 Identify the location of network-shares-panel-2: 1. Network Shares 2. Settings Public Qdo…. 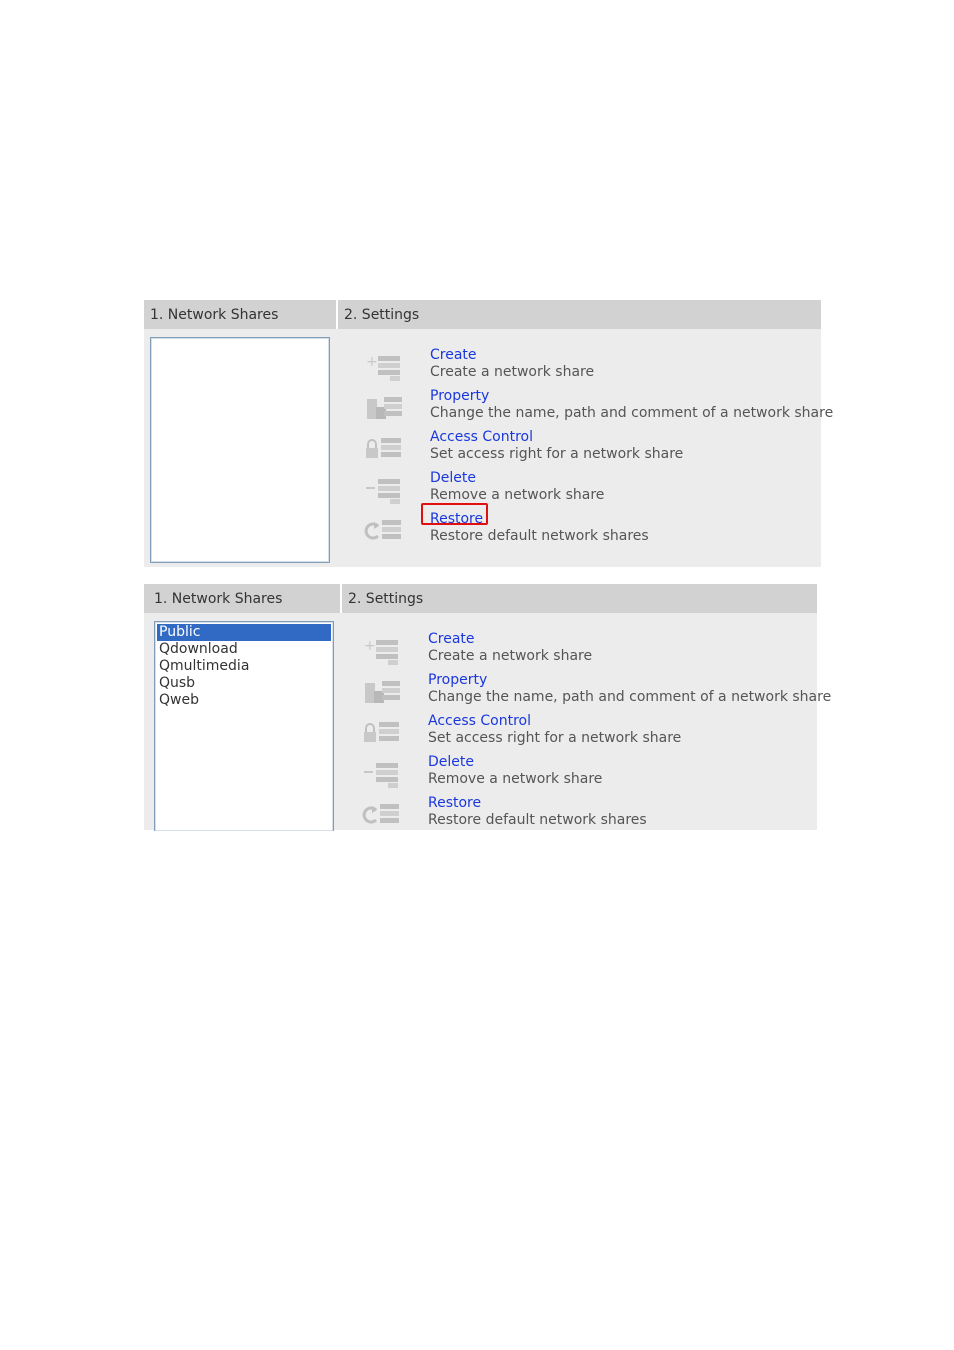
(487, 707).